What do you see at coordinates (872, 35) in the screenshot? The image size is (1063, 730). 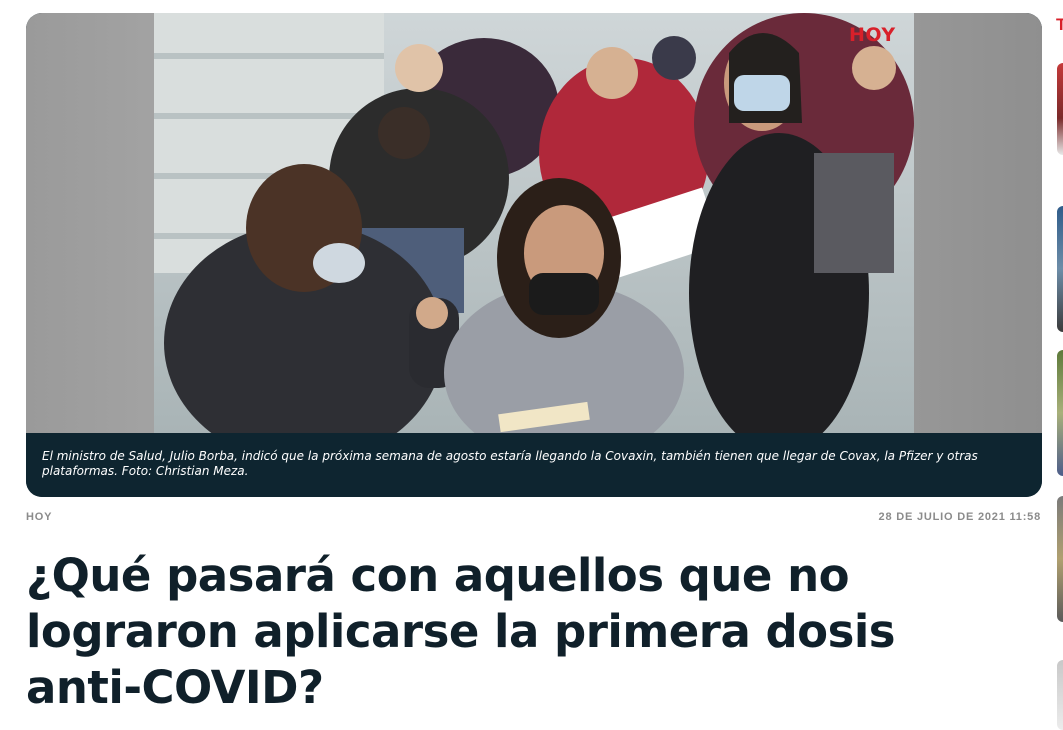 I see `hoy-watermark-logo: HOY` at bounding box center [872, 35].